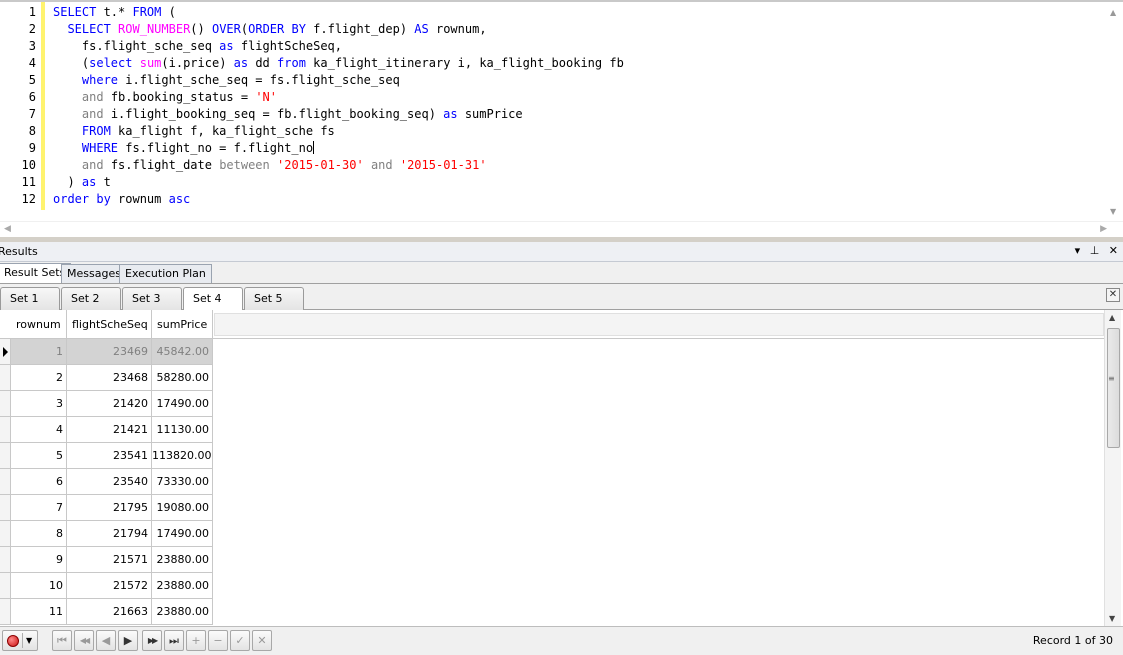 The height and width of the screenshot is (655, 1123). I want to click on table-row: 9 21571 23880.00, so click(107, 560).